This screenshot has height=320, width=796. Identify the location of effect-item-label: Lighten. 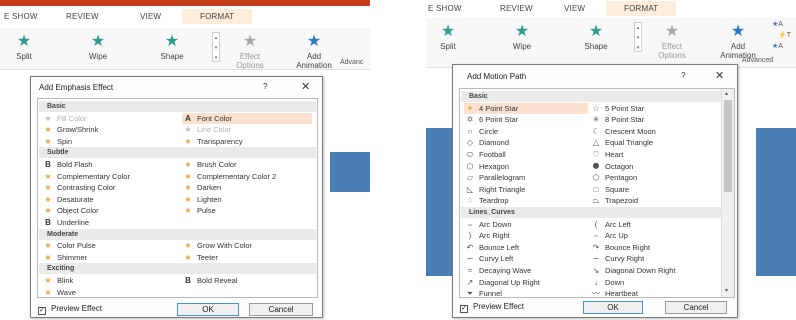
(209, 199).